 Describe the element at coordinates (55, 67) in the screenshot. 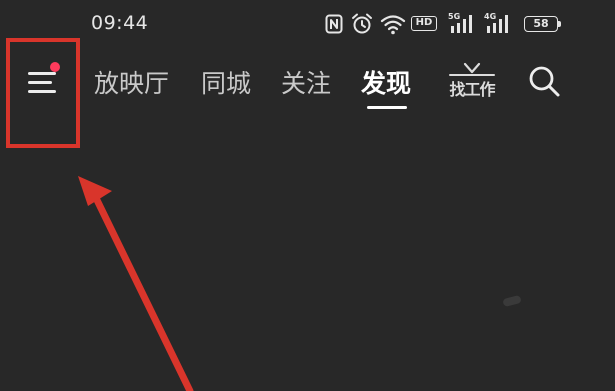

I see `notification-dot` at that location.